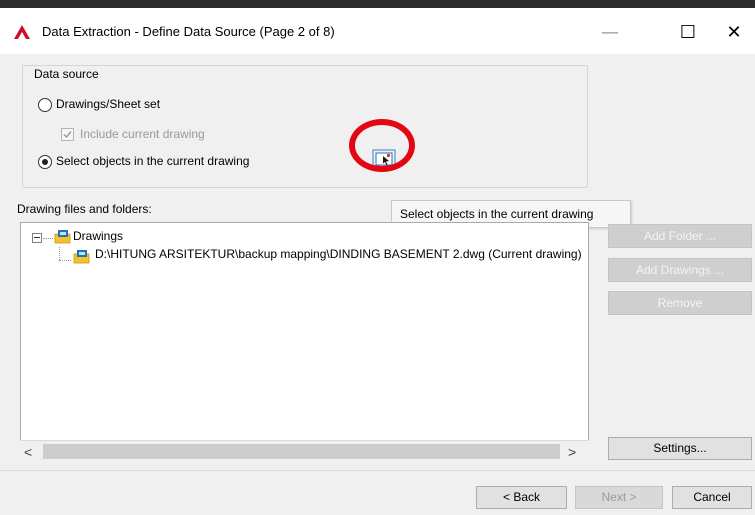 This screenshot has height=515, width=755. I want to click on drawing-file-icon, so click(81, 257).